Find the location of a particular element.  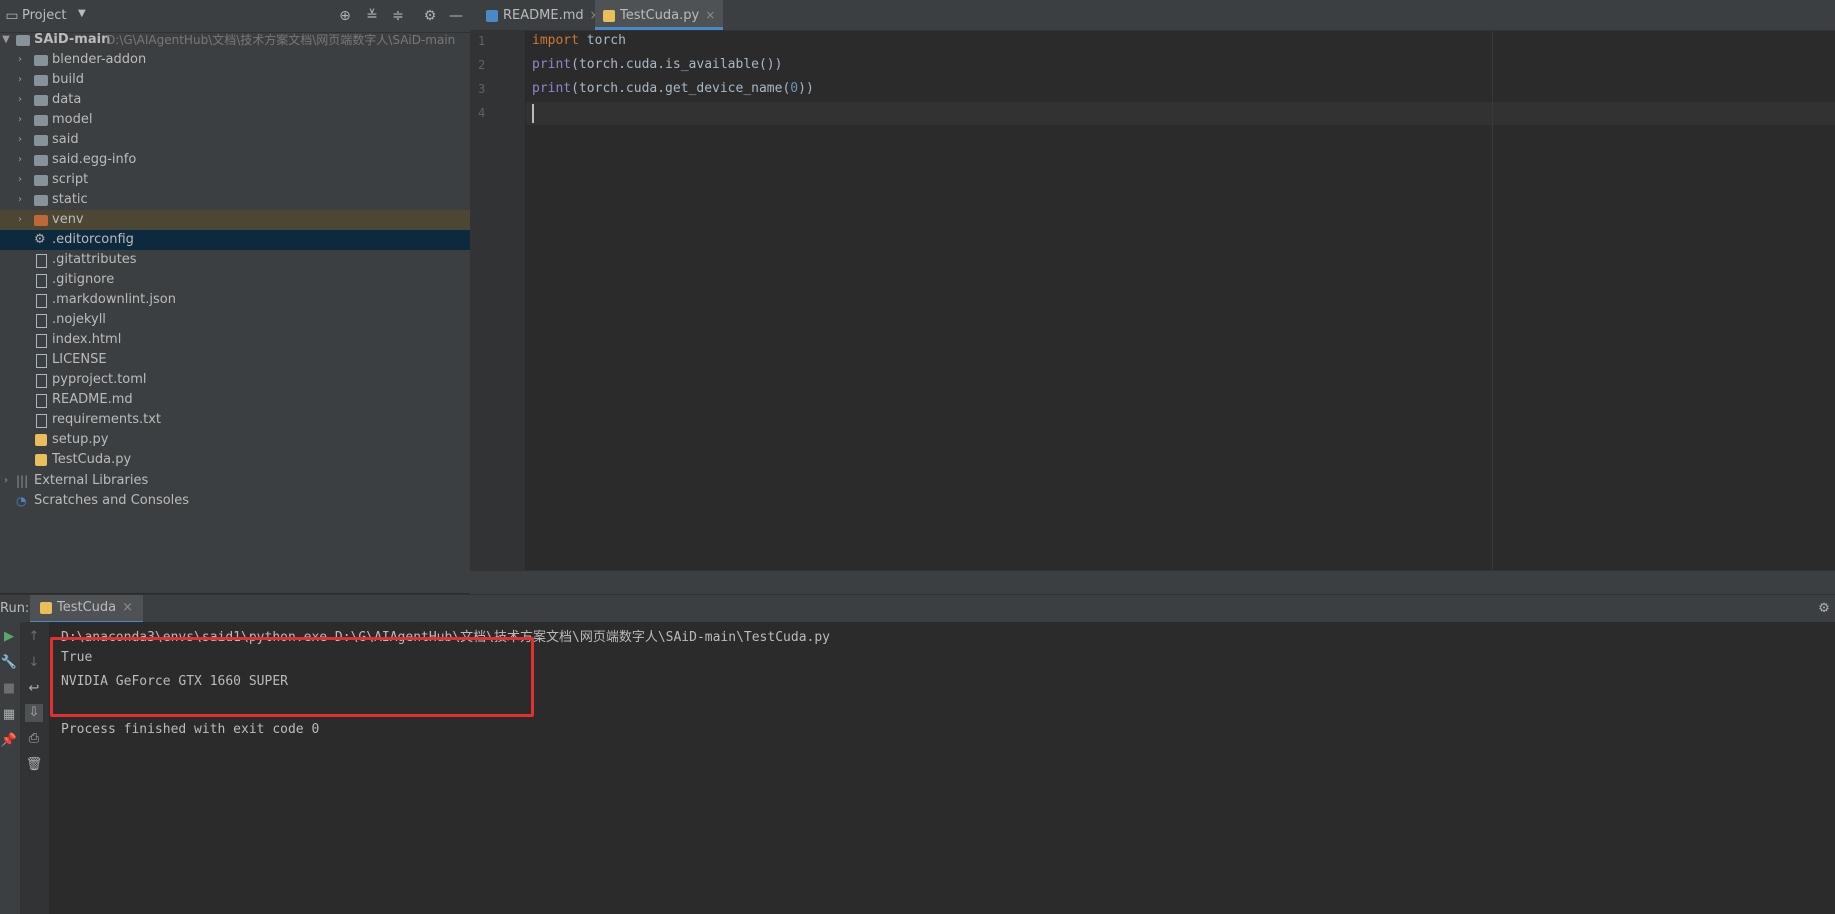

tree-item-license: LICENSE is located at coordinates (235, 360).